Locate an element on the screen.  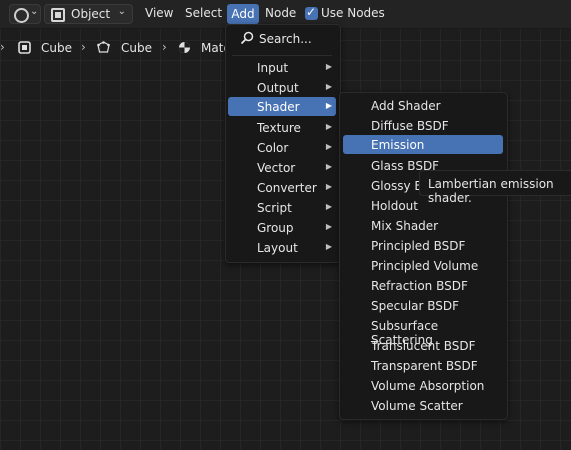
menu-item-label: Add Shader is located at coordinates (406, 106).